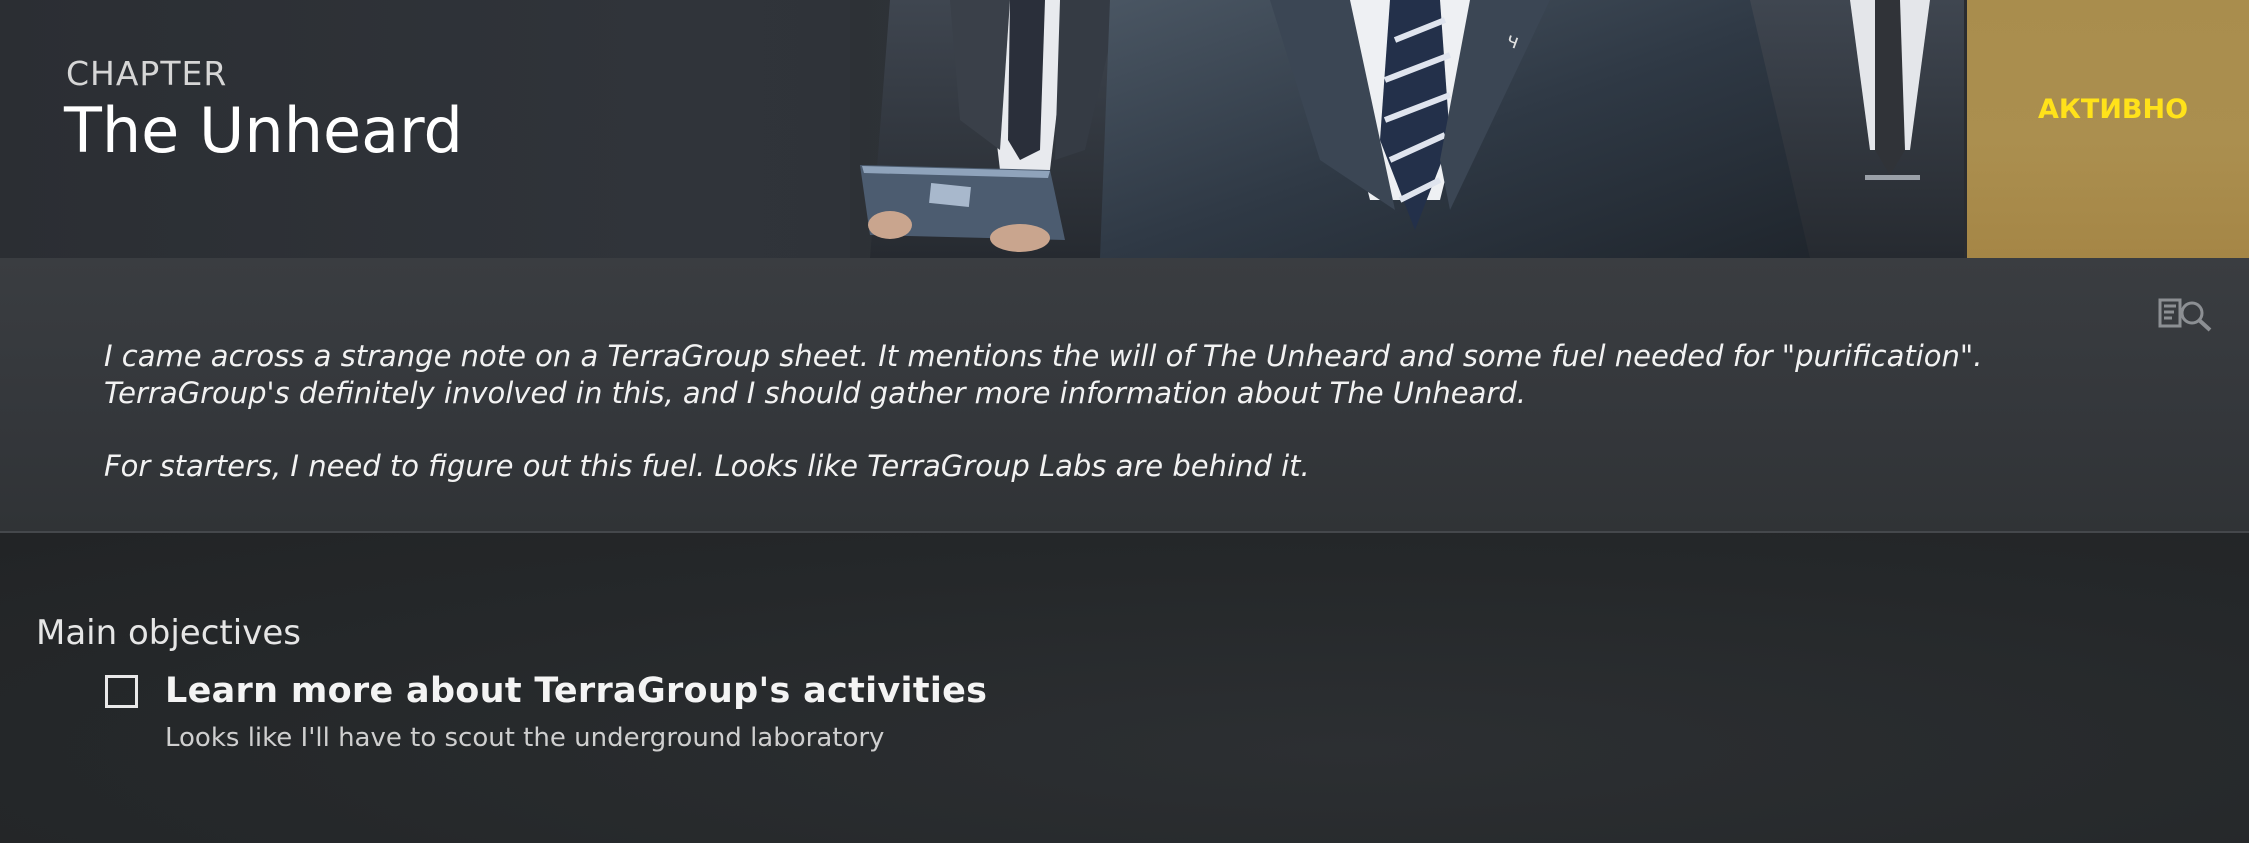  What do you see at coordinates (576, 691) in the screenshot?
I see `objective-title: Learn more about TerraGroup's activities` at bounding box center [576, 691].